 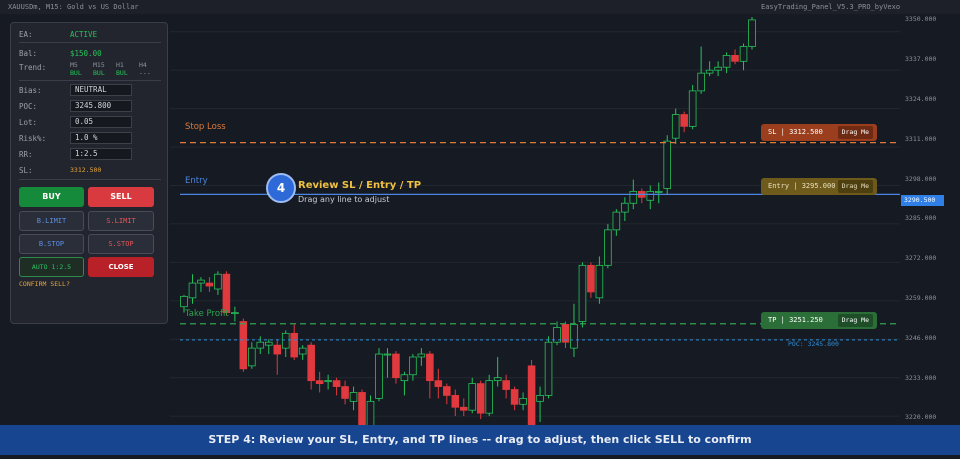 What do you see at coordinates (99, 73) in the screenshot?
I see `trend-dir-m15: BUL` at bounding box center [99, 73].